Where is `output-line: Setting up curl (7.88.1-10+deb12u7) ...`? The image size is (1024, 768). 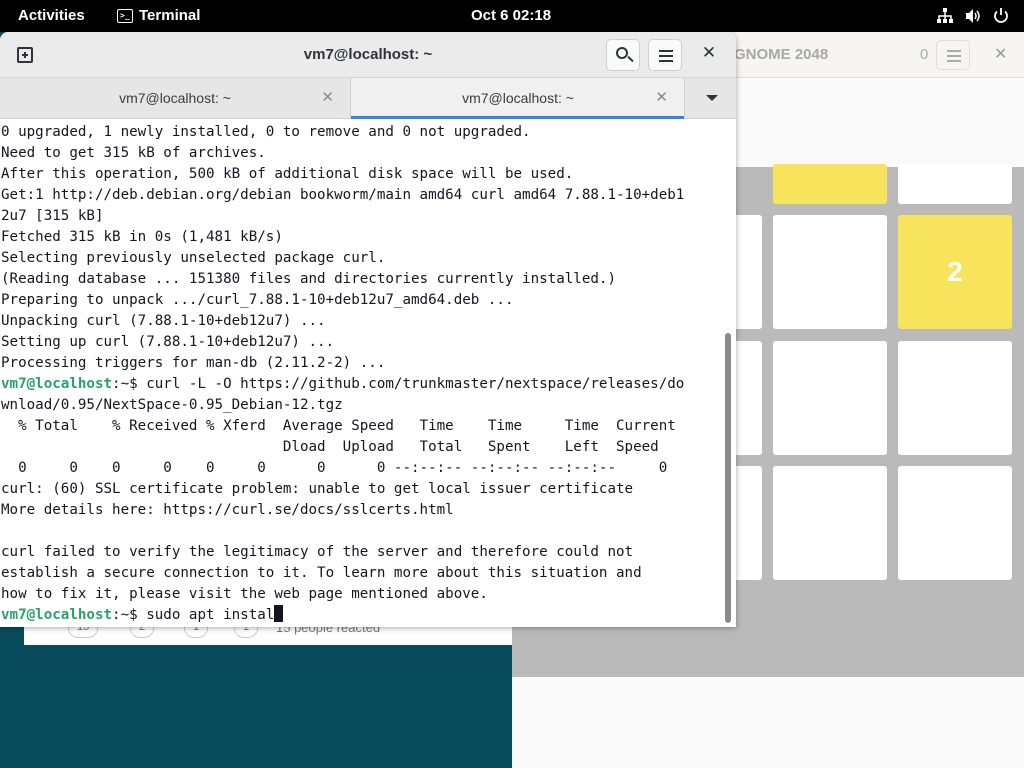
output-line: Setting up curl (7.88.1-10+deb12u7) ... is located at coordinates (168, 342).